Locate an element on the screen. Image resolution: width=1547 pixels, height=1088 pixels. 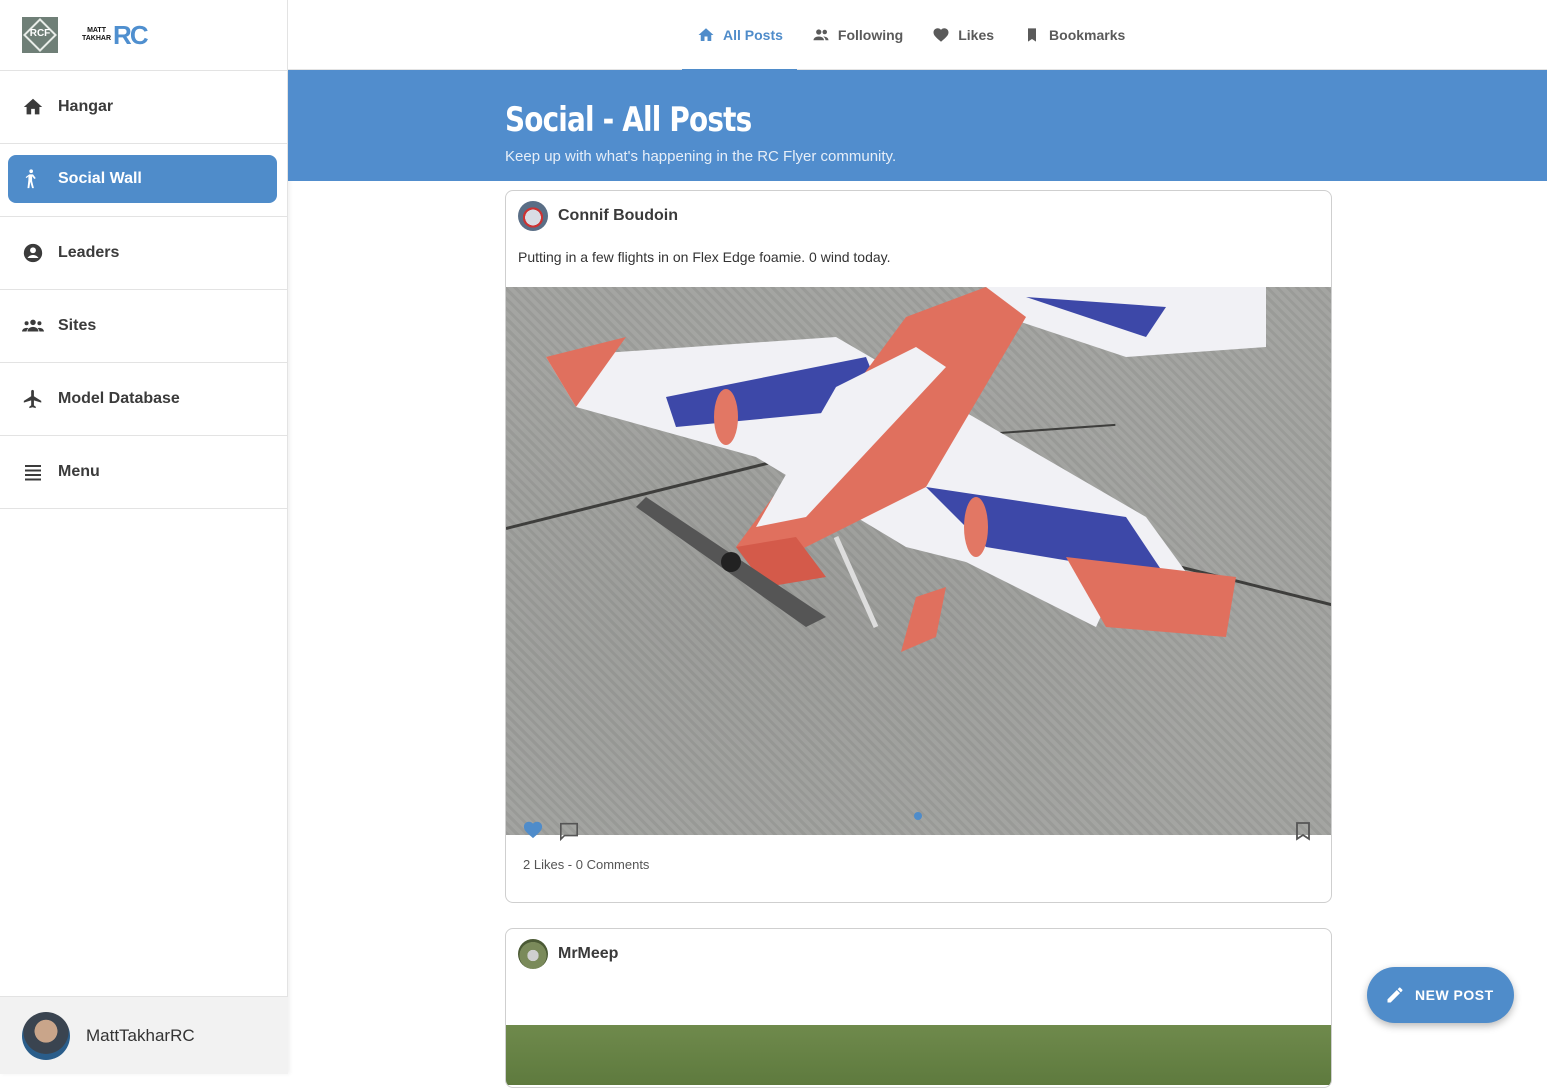
rcf-logo-text: RCF is located at coordinates (40, 33).